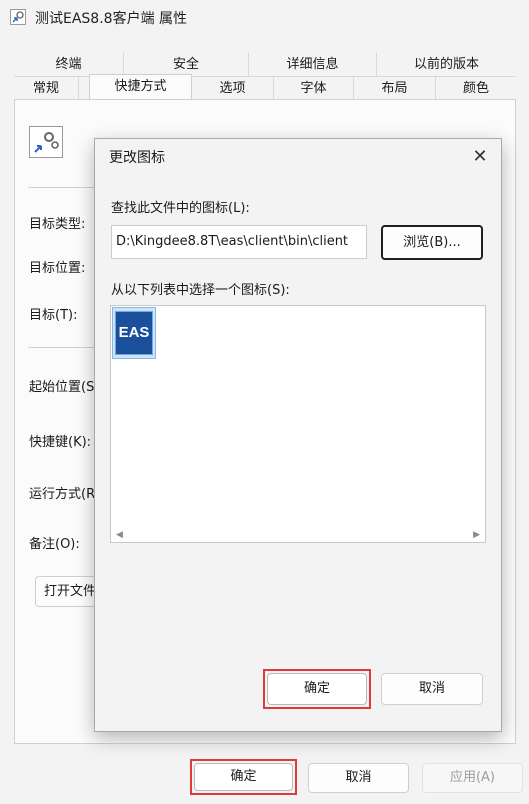 This screenshot has height=804, width=529. I want to click on tab-shortcut: 快捷方式, so click(140, 87).